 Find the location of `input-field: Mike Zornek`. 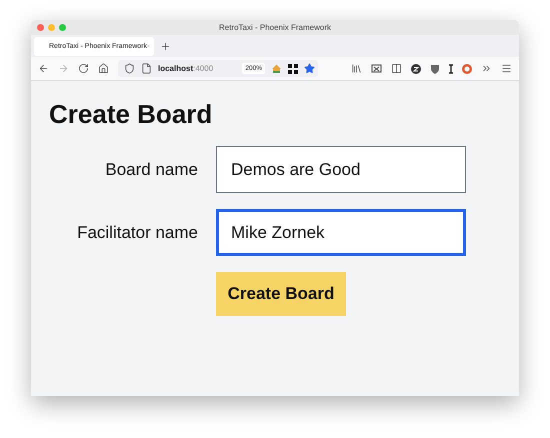

input-field: Mike Zornek is located at coordinates (341, 232).